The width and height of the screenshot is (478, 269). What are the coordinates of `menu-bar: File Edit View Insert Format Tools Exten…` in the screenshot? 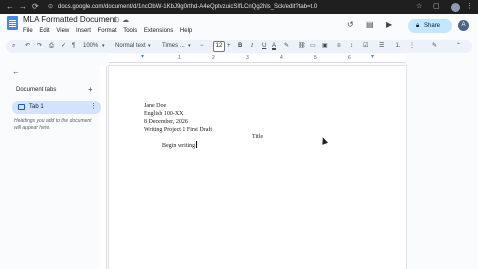 It's located at (110, 31).